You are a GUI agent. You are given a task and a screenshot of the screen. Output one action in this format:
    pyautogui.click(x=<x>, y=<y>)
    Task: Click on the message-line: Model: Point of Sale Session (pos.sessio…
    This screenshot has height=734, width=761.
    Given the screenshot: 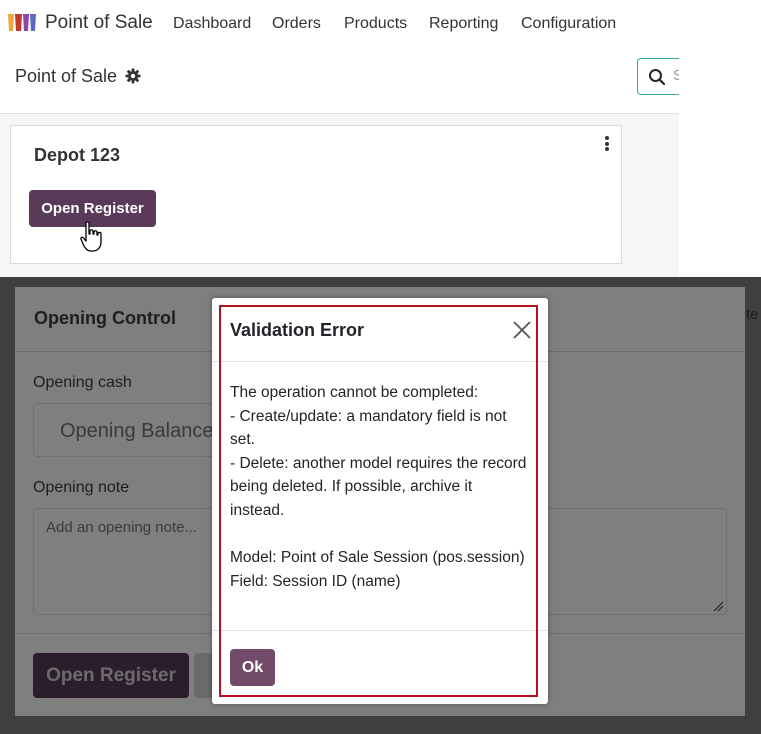 What is the action you would take?
    pyautogui.click(x=377, y=558)
    